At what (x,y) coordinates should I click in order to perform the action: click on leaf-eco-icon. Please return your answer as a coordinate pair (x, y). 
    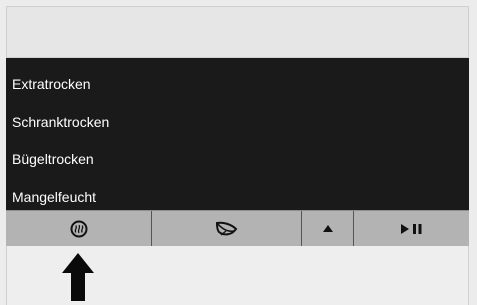
    Looking at the image, I should click on (226, 228).